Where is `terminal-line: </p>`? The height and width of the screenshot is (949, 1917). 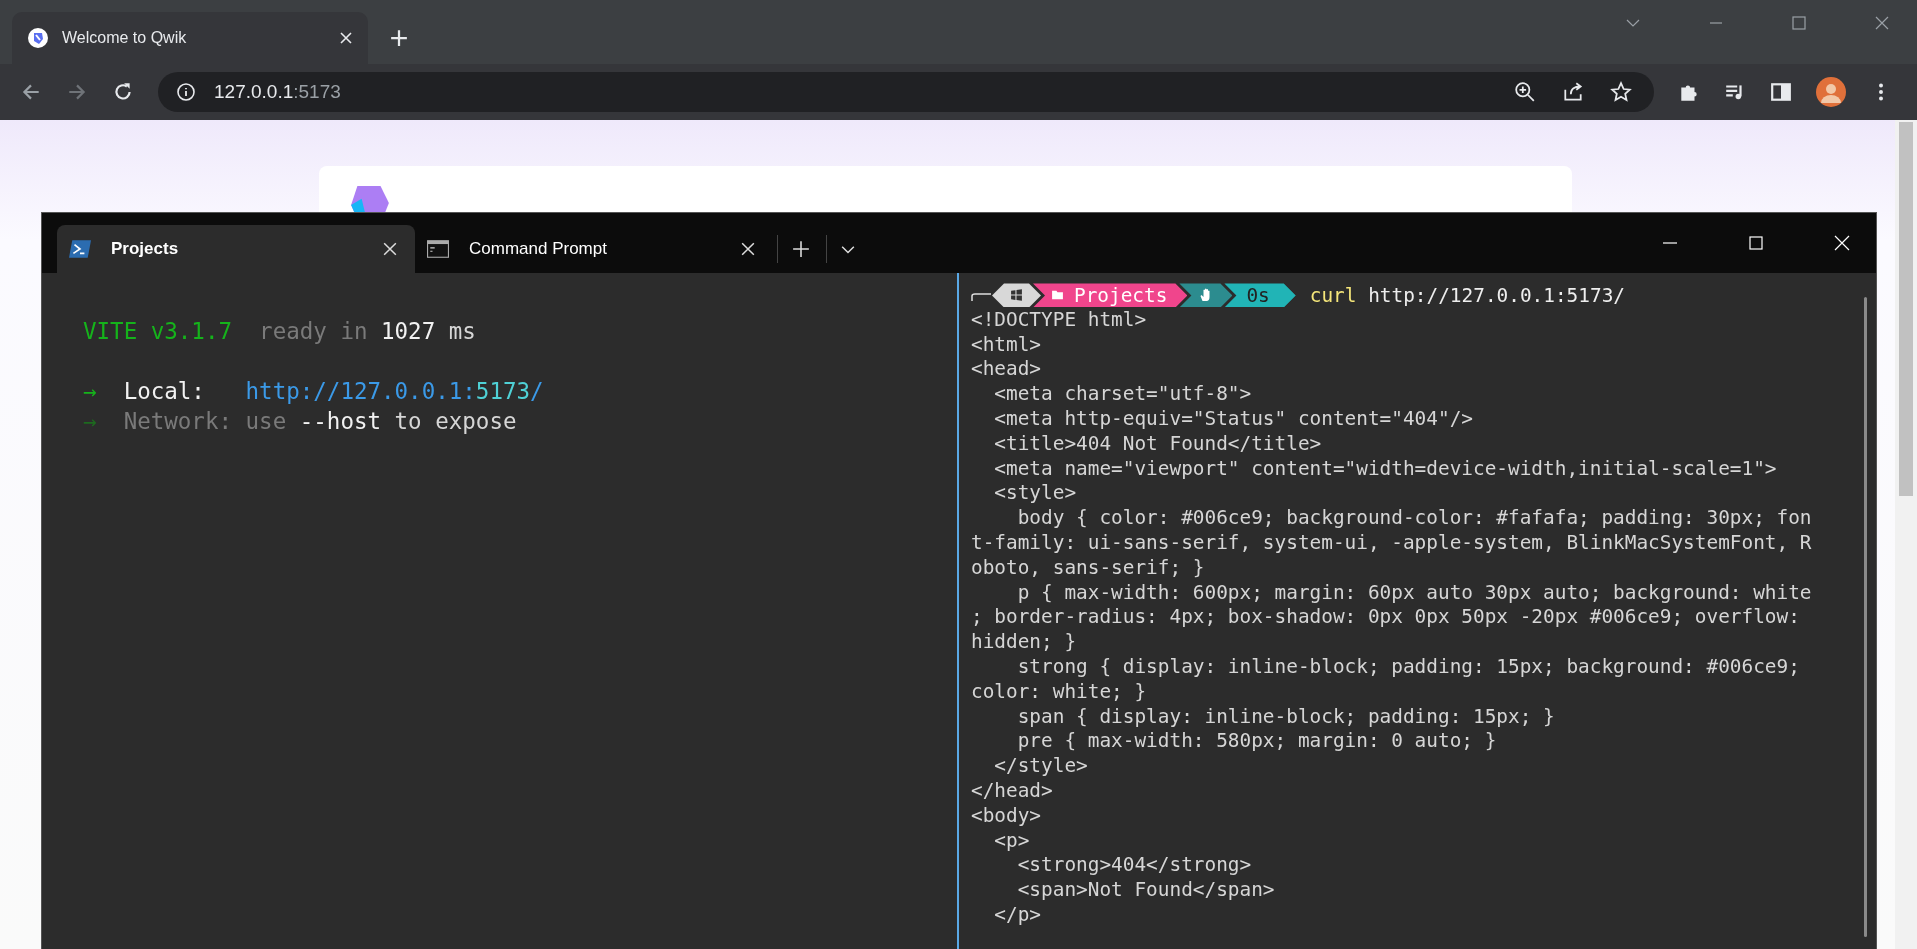
terminal-line: </p> is located at coordinates (1018, 915).